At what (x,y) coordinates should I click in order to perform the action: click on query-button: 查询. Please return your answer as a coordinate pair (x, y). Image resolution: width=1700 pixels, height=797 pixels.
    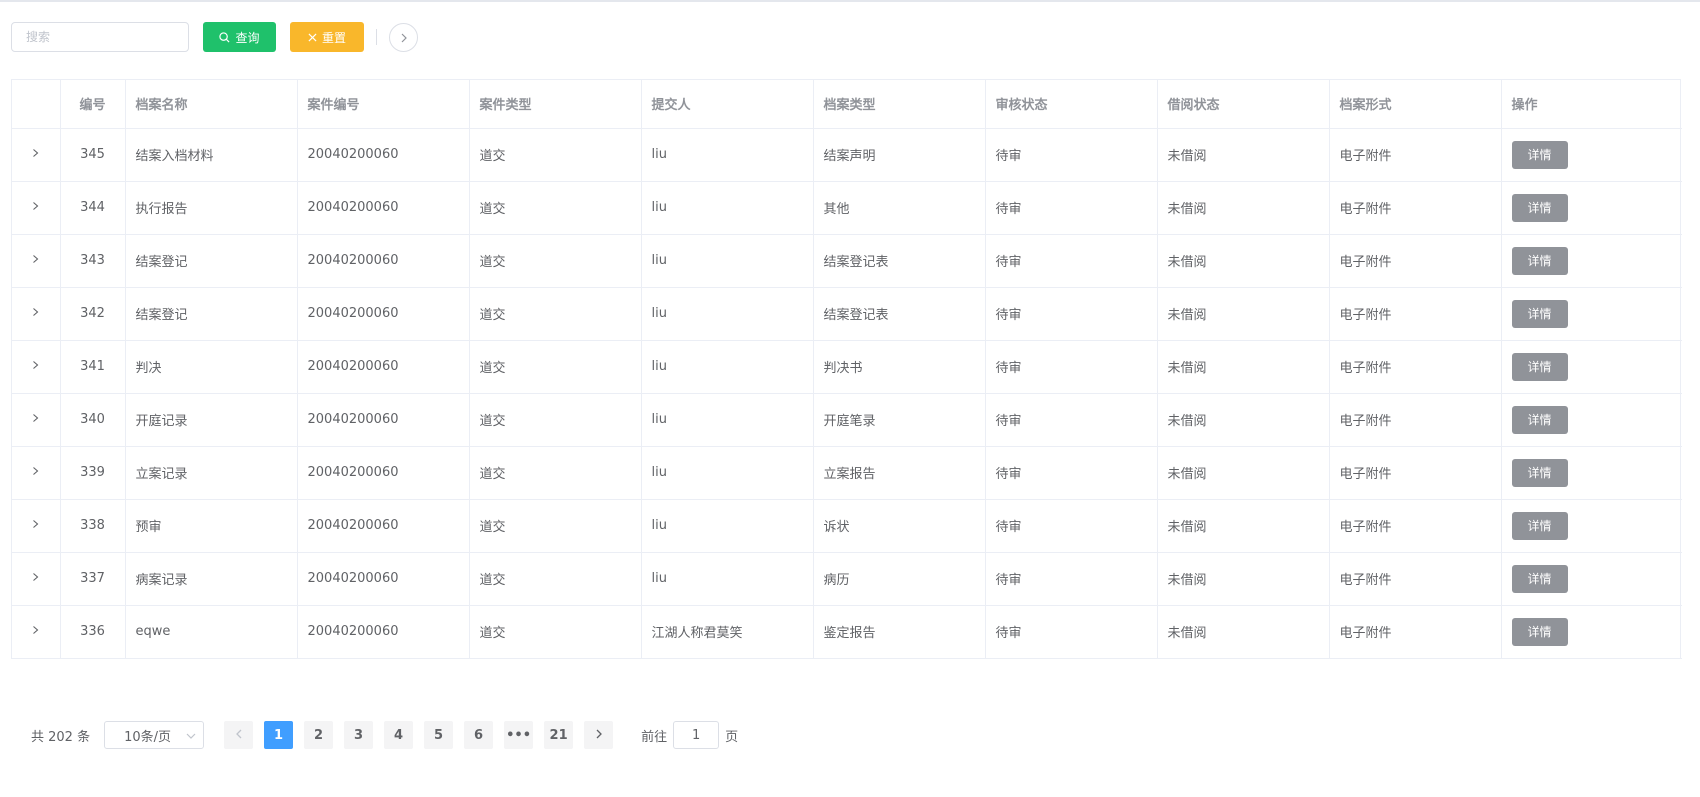
    Looking at the image, I should click on (239, 37).